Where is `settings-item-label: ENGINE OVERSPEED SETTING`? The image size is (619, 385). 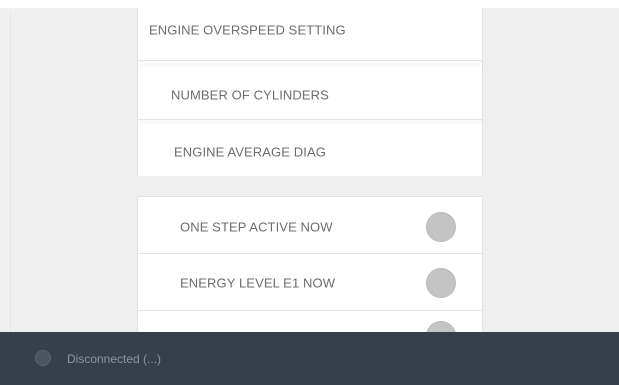
settings-item-label: ENGINE OVERSPEED SETTING is located at coordinates (247, 30).